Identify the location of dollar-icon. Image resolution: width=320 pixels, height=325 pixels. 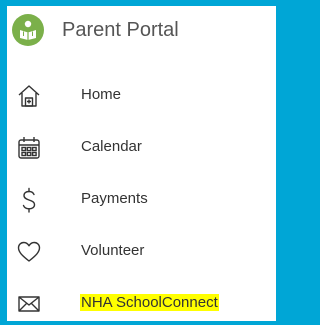
(29, 200).